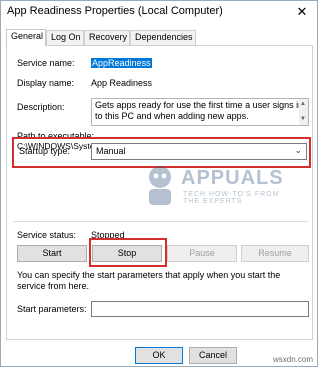 Image resolution: width=320 pixels, height=367 pixels. I want to click on resume-button: Resume, so click(275, 253).